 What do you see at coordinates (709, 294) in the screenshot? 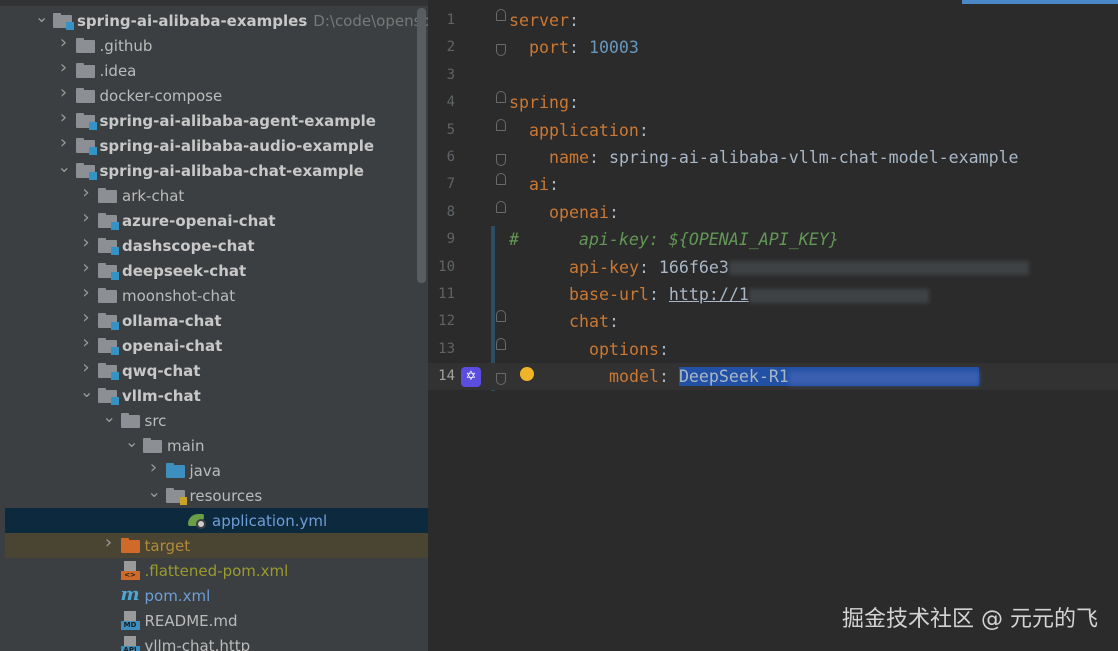
I see `url-text: http://1` at bounding box center [709, 294].